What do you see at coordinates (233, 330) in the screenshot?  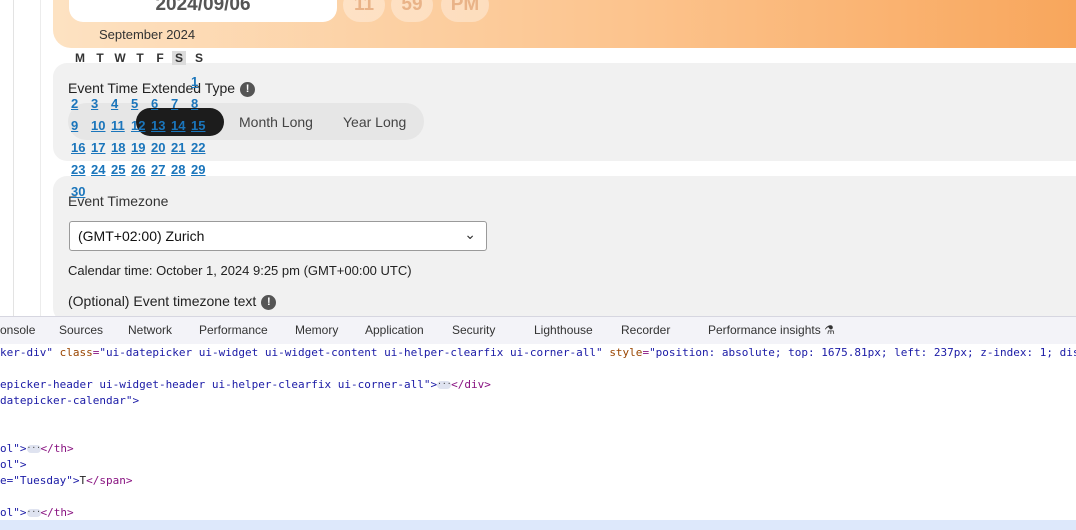 I see `tab-performance: Performance` at bounding box center [233, 330].